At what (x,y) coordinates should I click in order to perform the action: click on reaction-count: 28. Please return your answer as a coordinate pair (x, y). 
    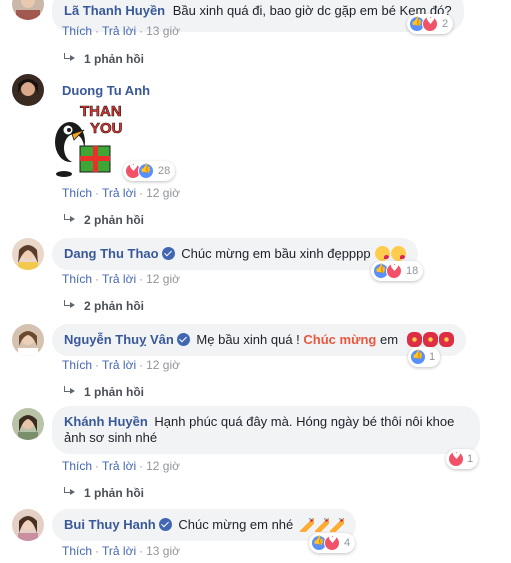
    Looking at the image, I should click on (164, 171).